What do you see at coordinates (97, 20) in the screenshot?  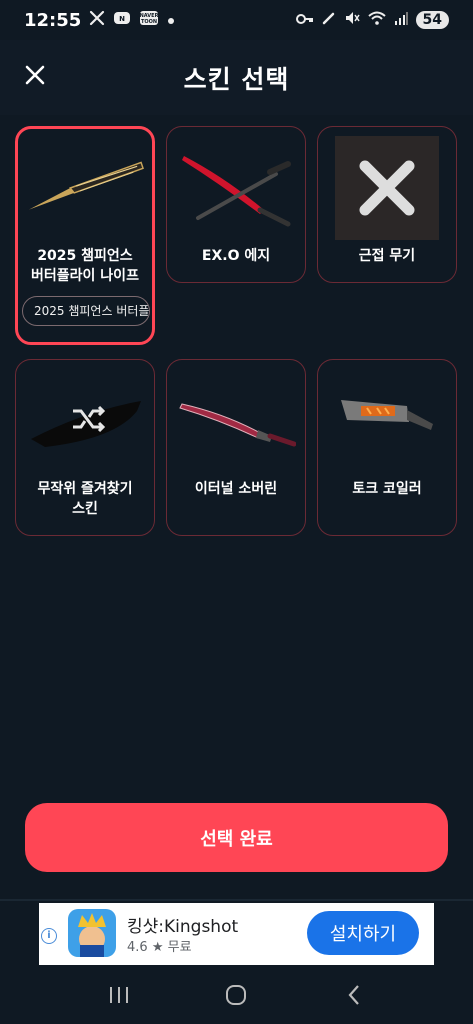 I see `x-com-icon` at bounding box center [97, 20].